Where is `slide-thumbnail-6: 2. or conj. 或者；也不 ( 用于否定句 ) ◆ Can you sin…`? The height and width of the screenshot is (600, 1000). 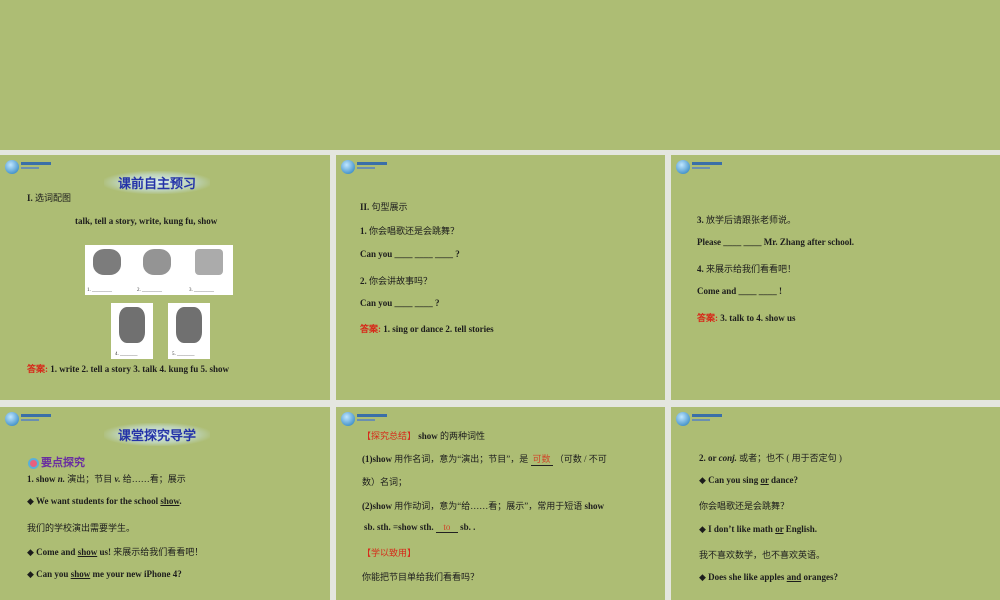
slide-thumbnail-6: 2. or conj. 或者；也不 ( 用于否定句 ) ◆ Can you sin… is located at coordinates (835, 503).